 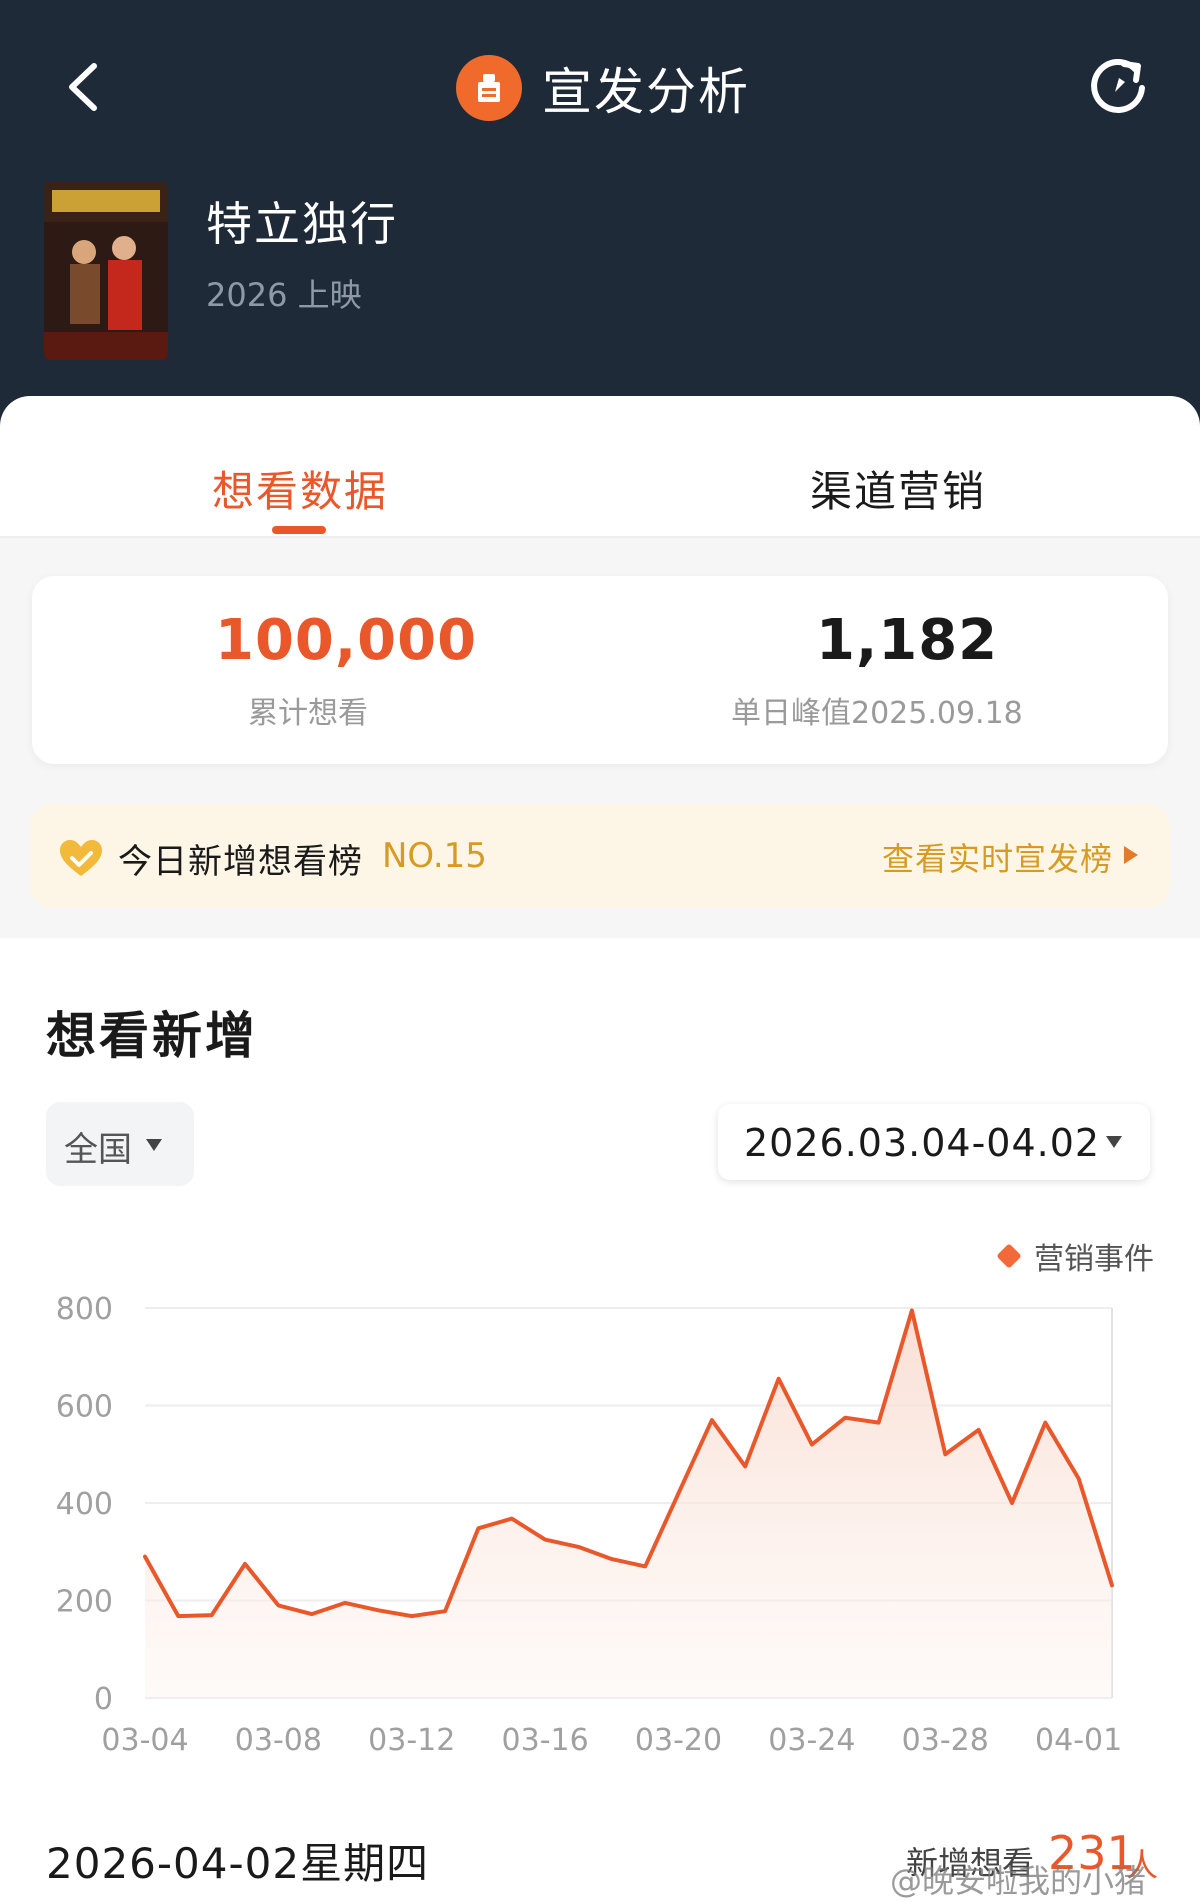 I want to click on x-tick-label: 03-12, so click(x=411, y=1740).